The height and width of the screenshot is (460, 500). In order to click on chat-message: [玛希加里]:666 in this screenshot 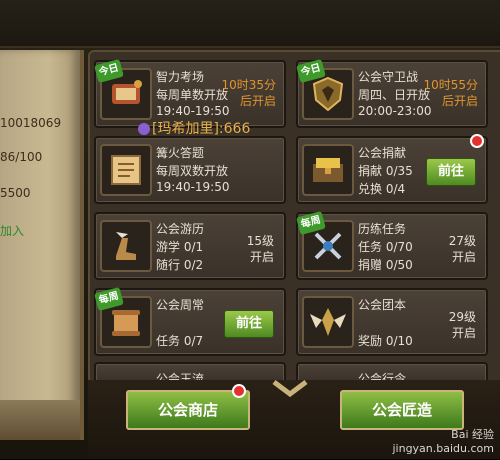, I will do `click(194, 128)`.